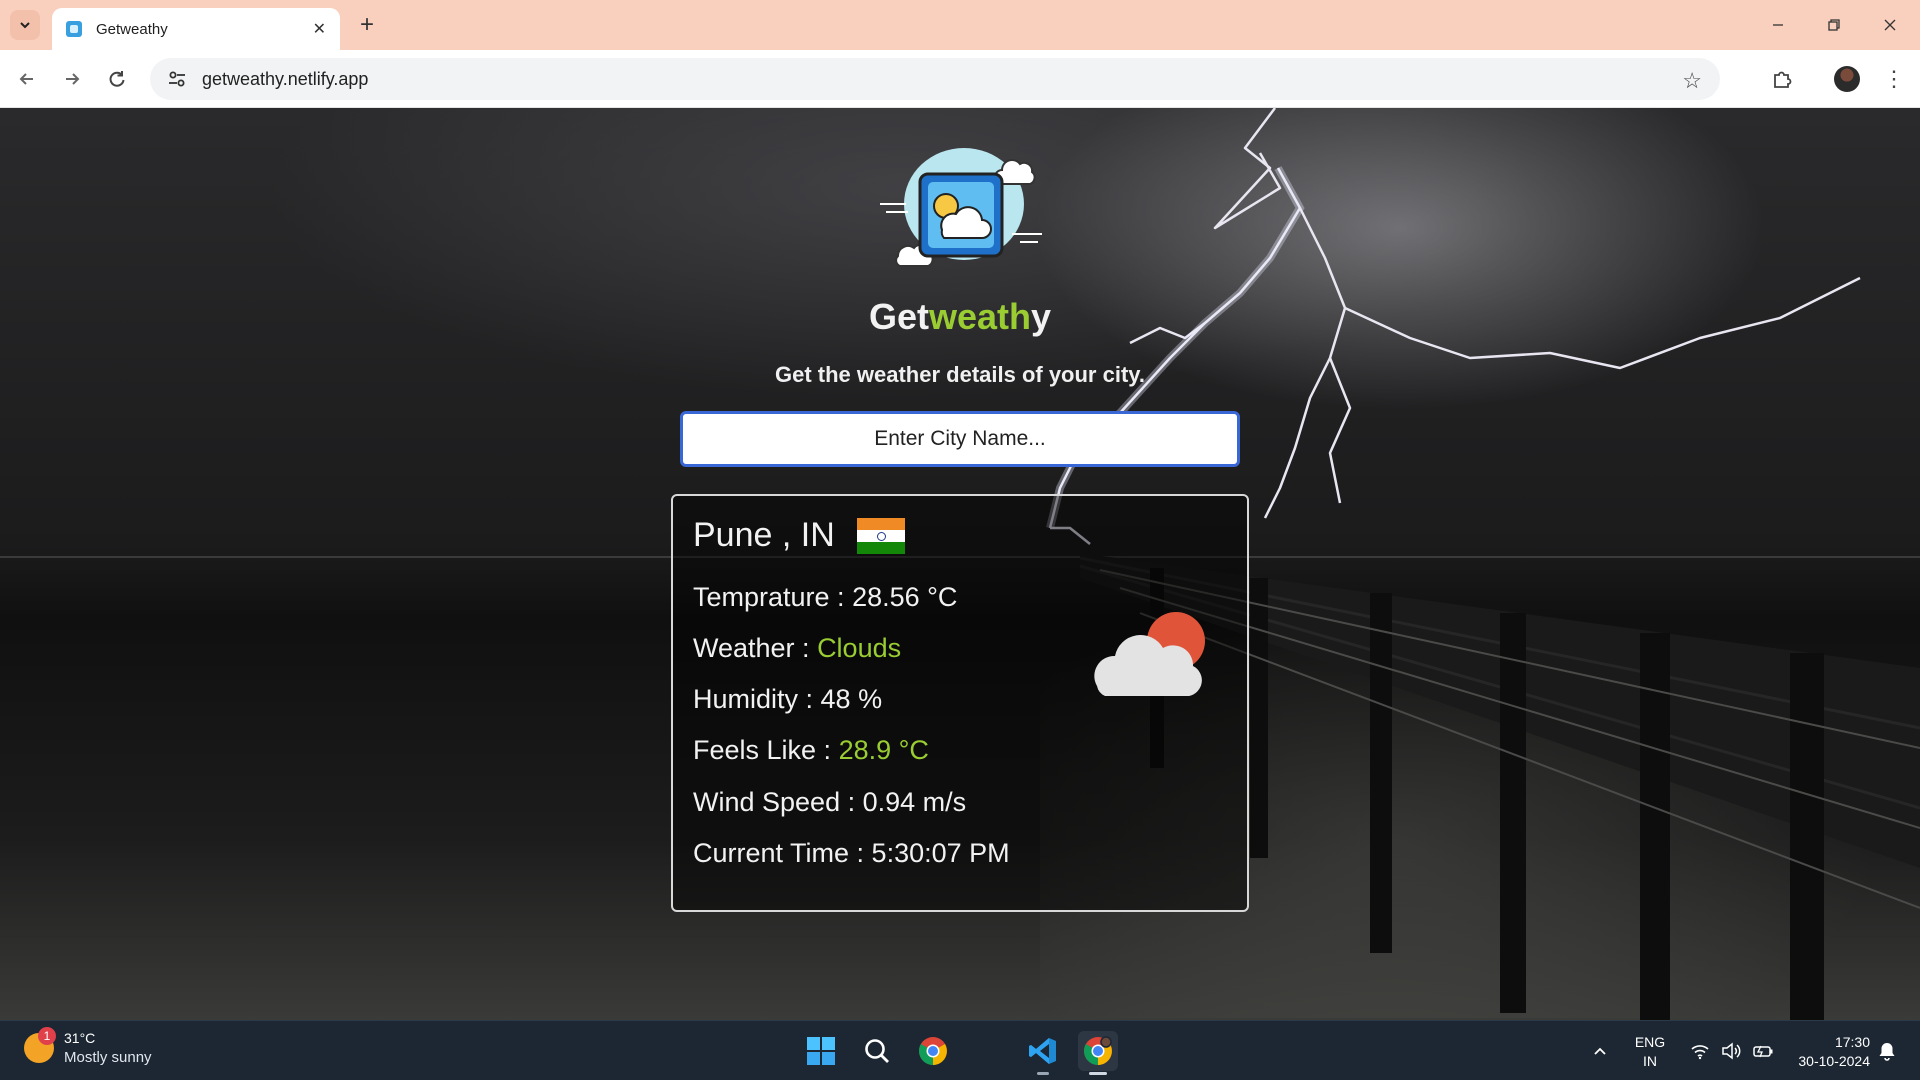  I want to click on arrow-left-icon, so click(26, 79).